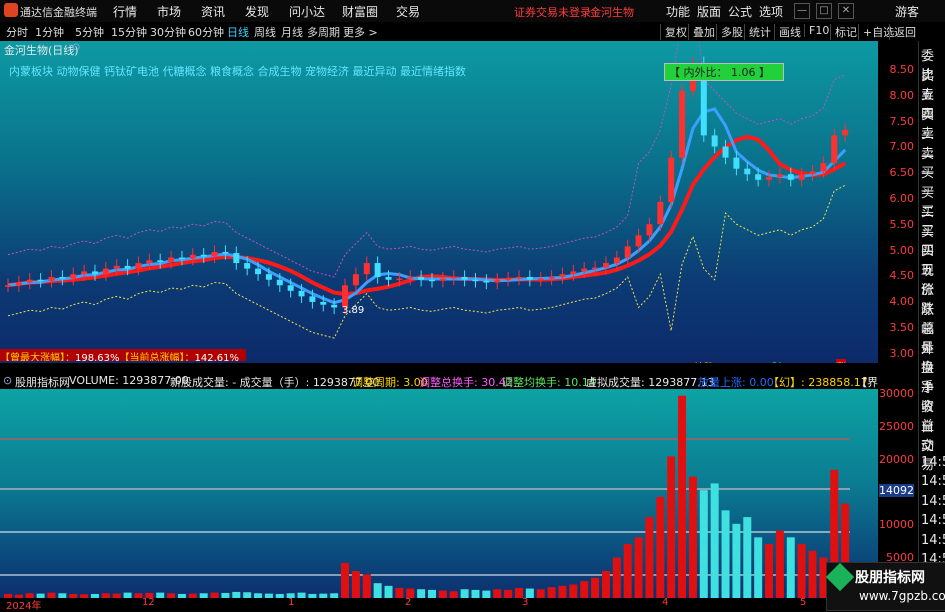 This screenshot has height=612, width=945. I want to click on price-tick: 6.50, so click(902, 173).